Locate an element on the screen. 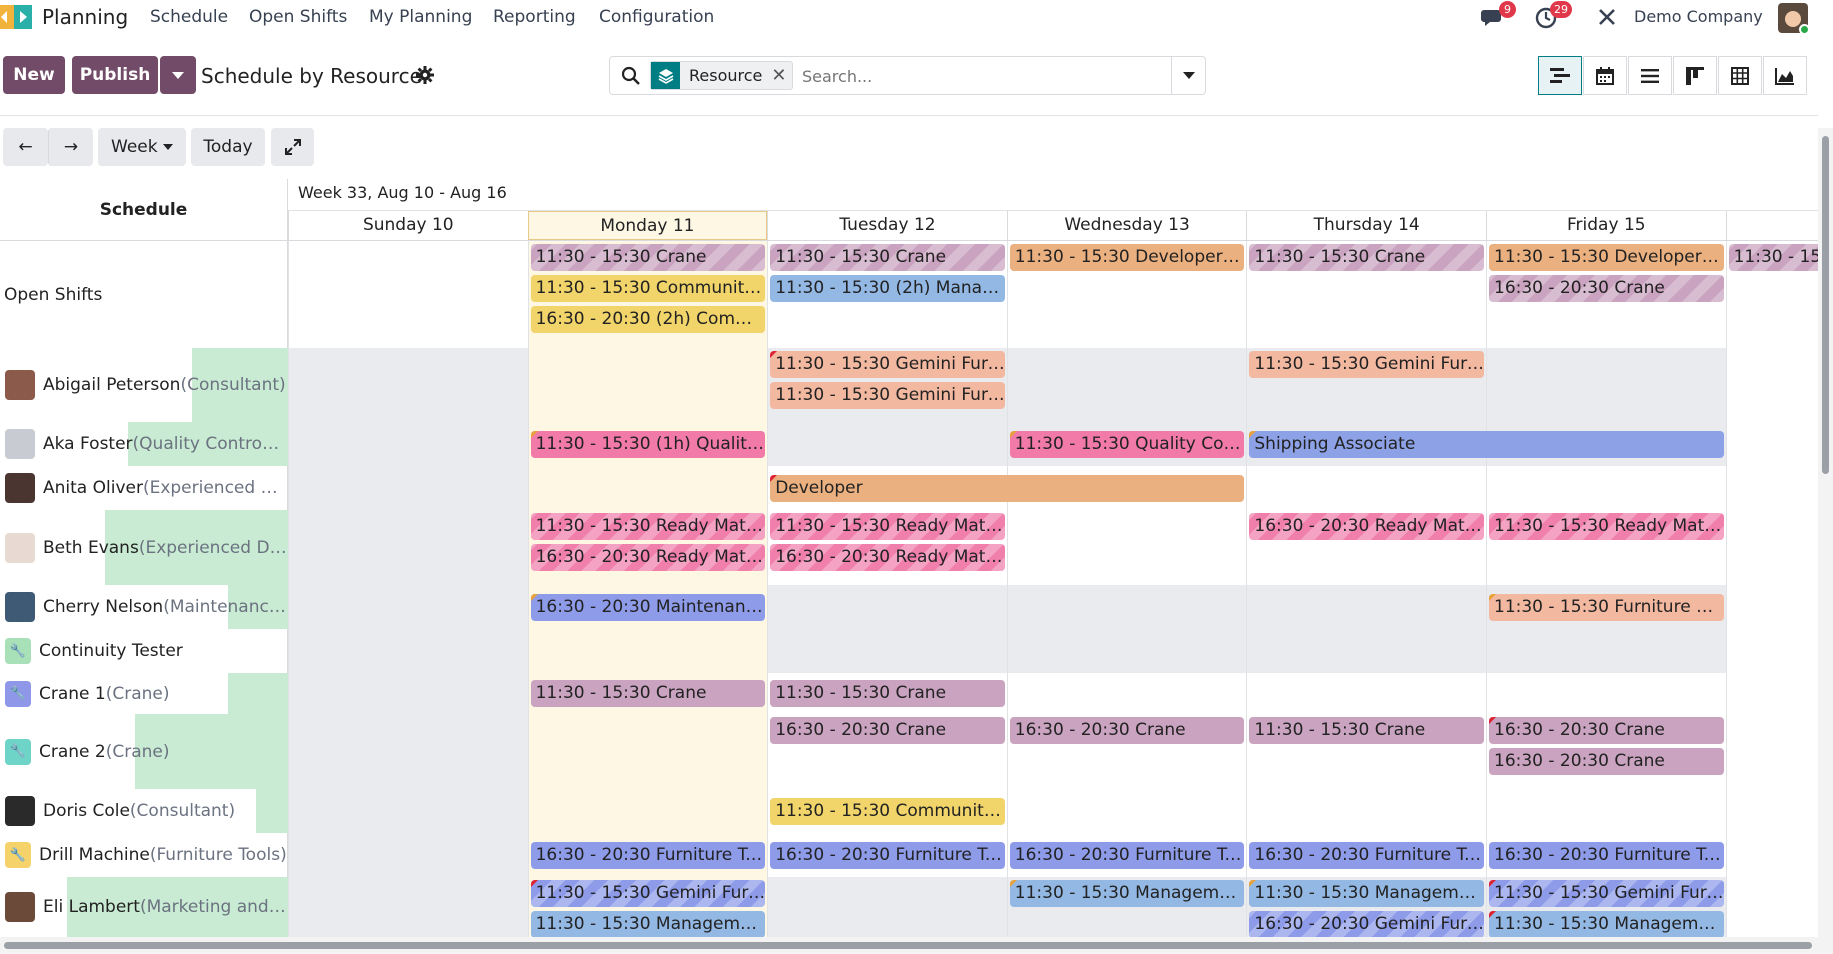  resource-row-header: 🔧 Crane 1 (Crane) is located at coordinates (144, 693).